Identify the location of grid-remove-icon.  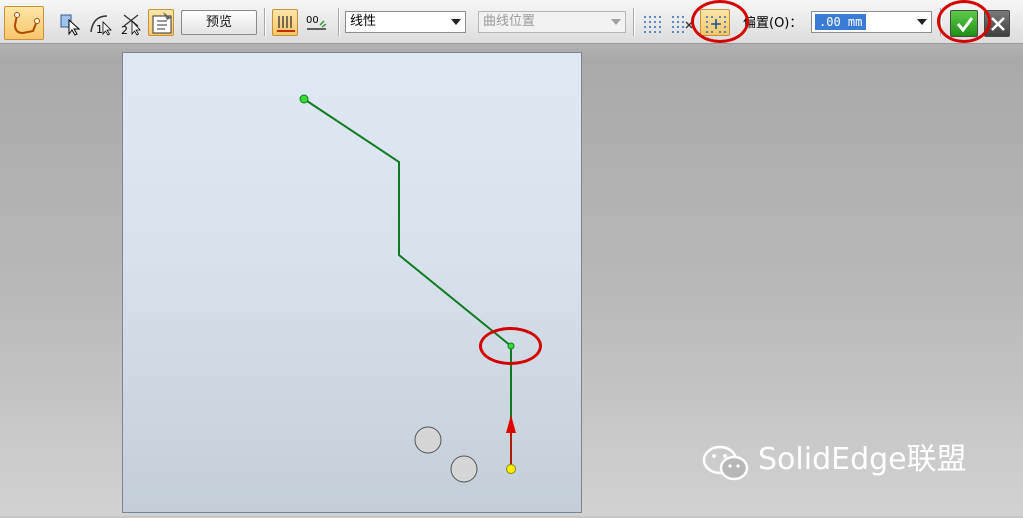
(682, 24).